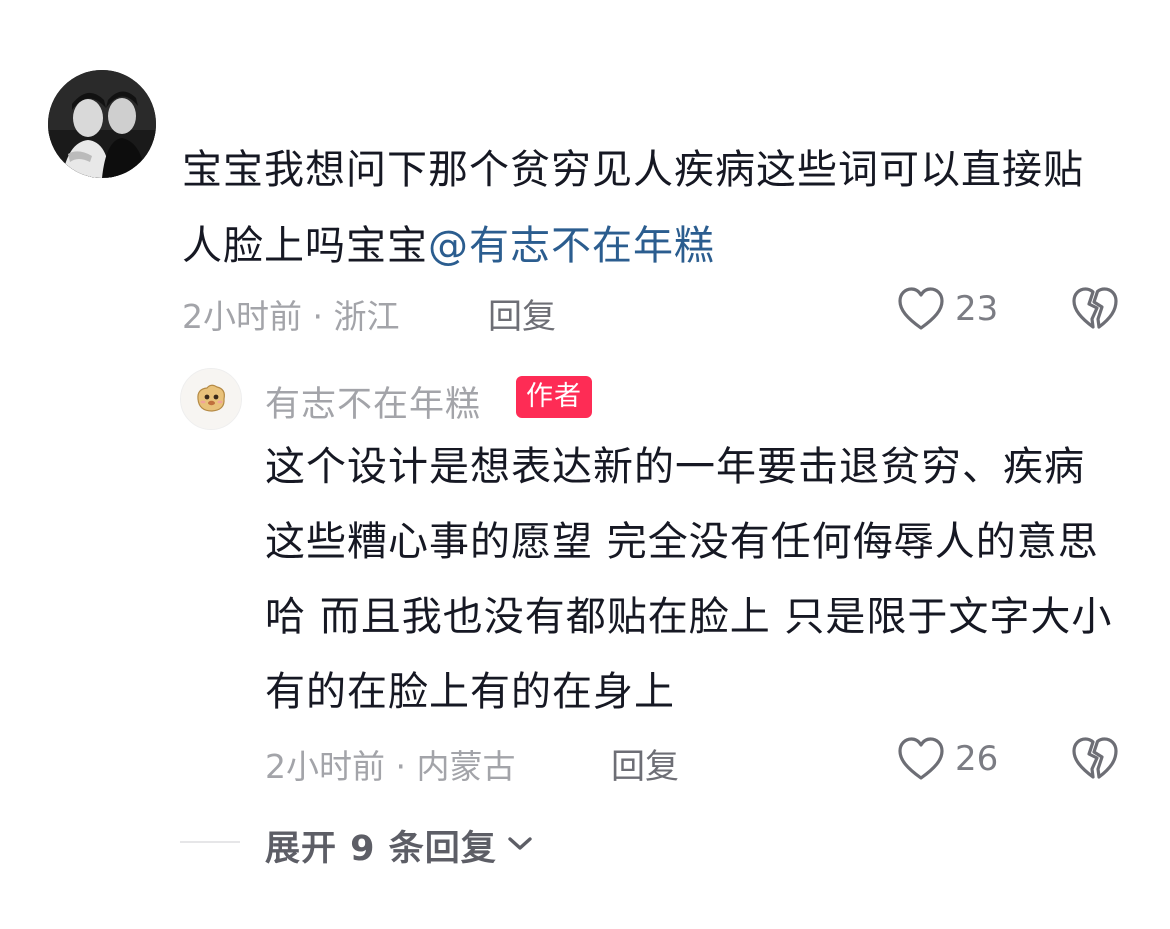 Image resolution: width=1170 pixels, height=929 pixels. Describe the element at coordinates (466, 766) in the screenshot. I see `reply-location: 内蒙古` at that location.